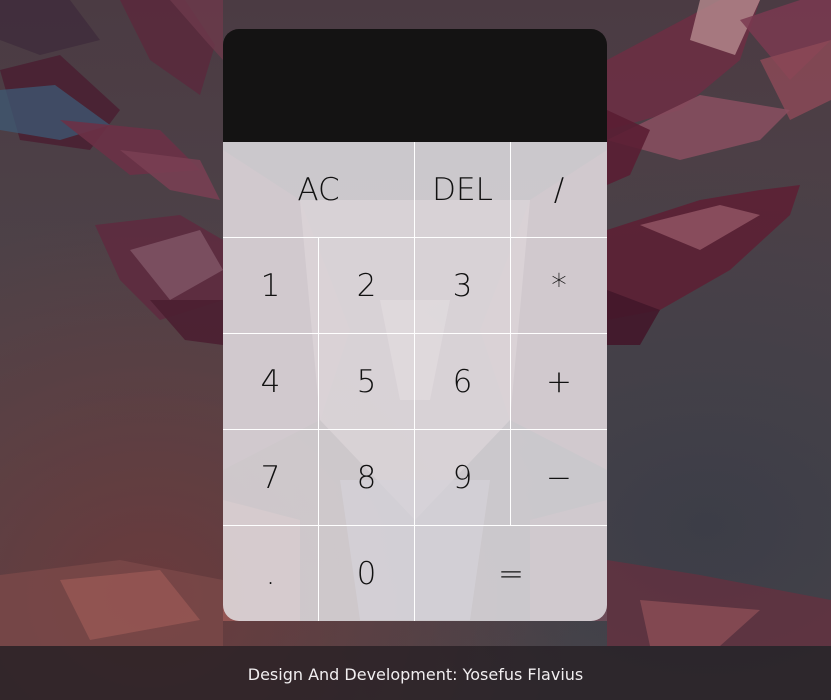  What do you see at coordinates (271, 286) in the screenshot?
I see `digit-1-button: 1` at bounding box center [271, 286].